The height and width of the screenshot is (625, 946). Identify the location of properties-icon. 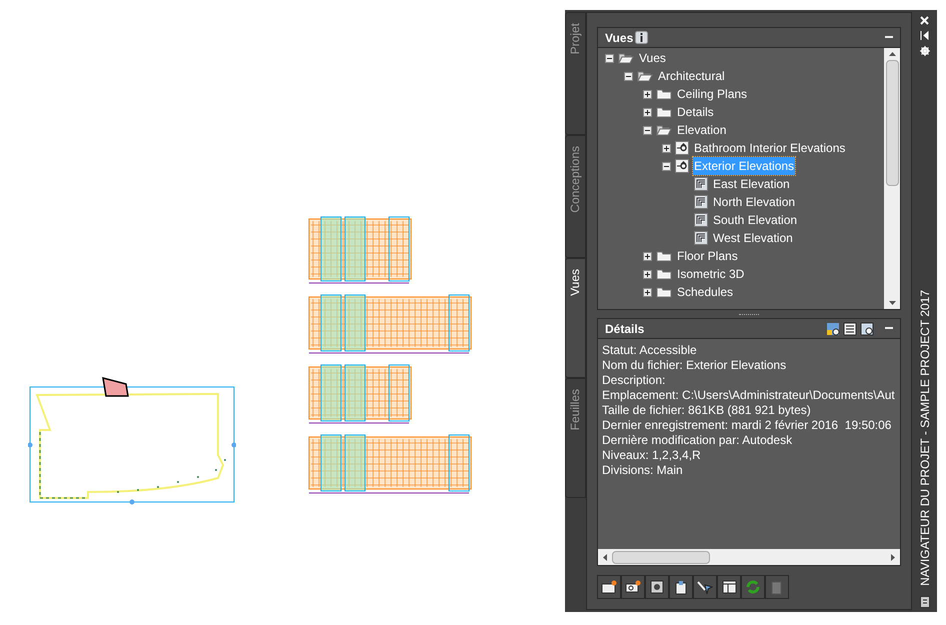
(925, 602).